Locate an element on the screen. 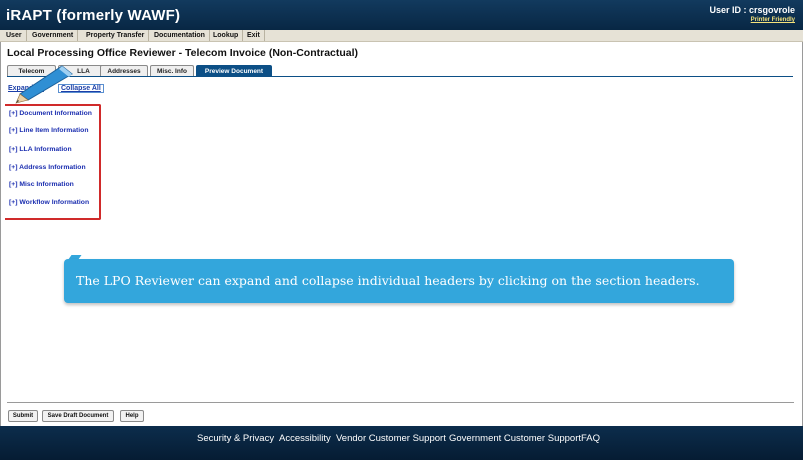 The image size is (803, 460). section-document-information: [+] Document Information is located at coordinates (50, 113).